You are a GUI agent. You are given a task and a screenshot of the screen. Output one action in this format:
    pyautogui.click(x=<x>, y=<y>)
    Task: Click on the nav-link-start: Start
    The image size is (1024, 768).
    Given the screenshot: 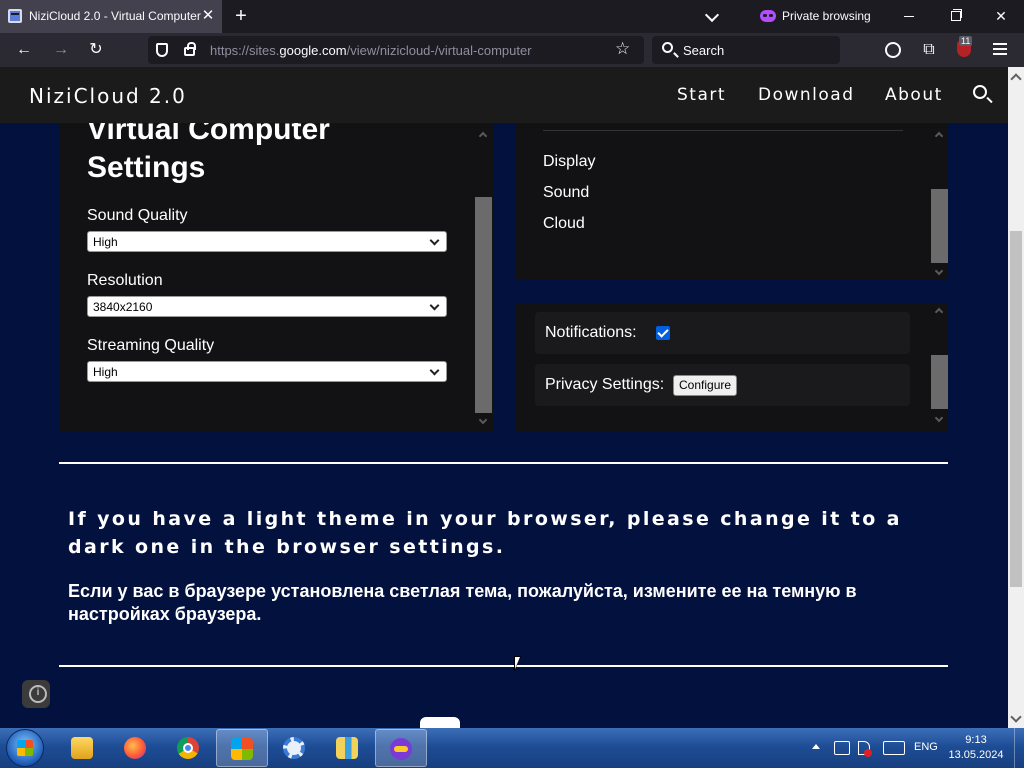 What is the action you would take?
    pyautogui.click(x=701, y=95)
    